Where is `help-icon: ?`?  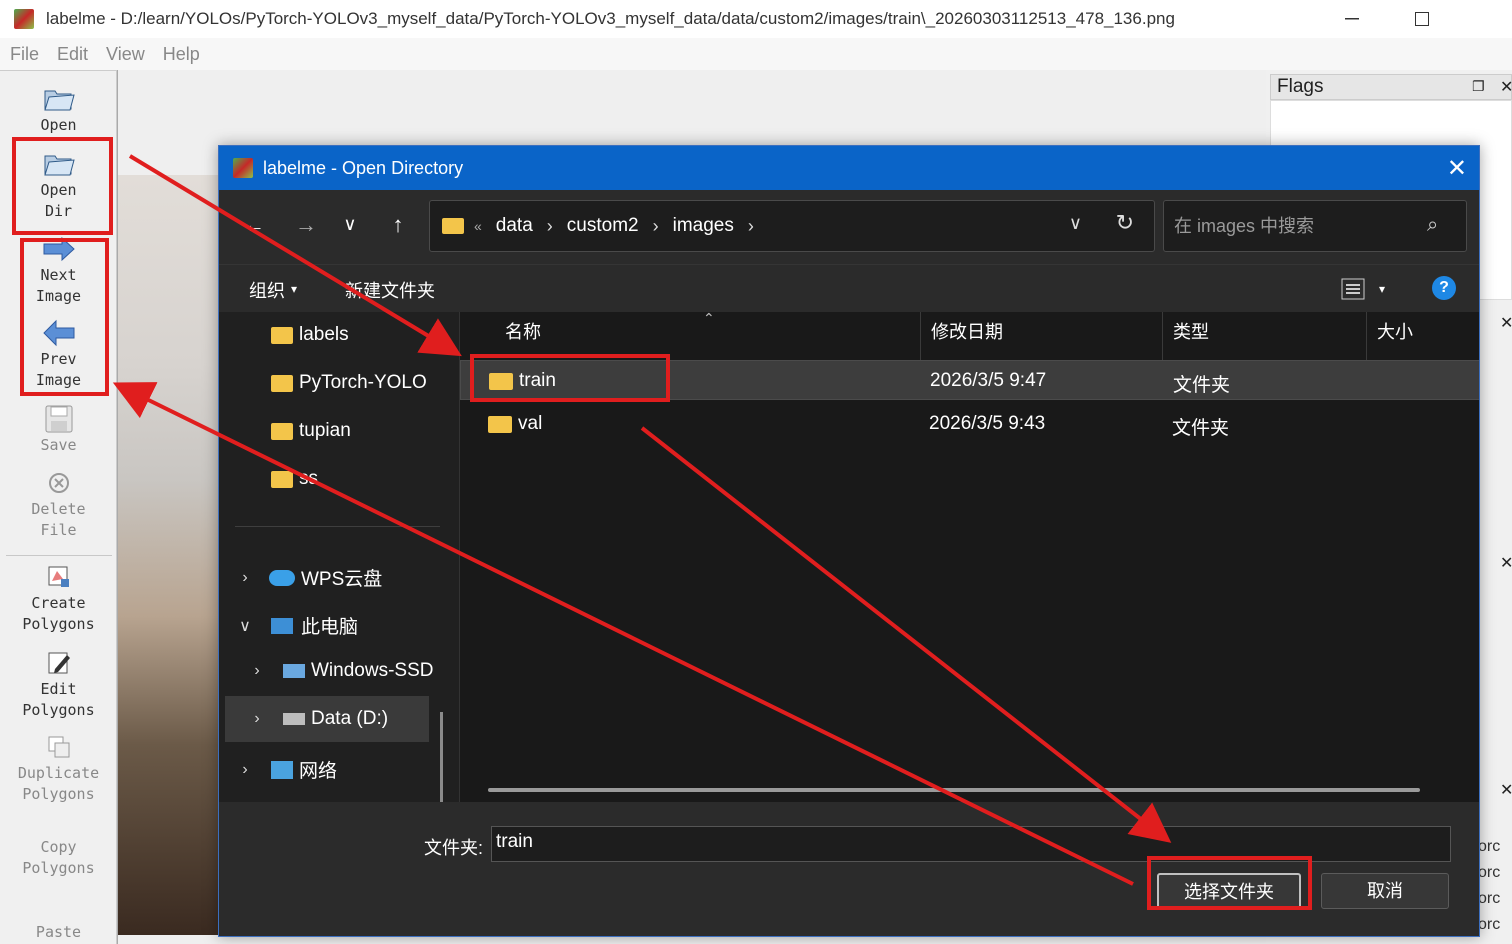 help-icon: ? is located at coordinates (1444, 288).